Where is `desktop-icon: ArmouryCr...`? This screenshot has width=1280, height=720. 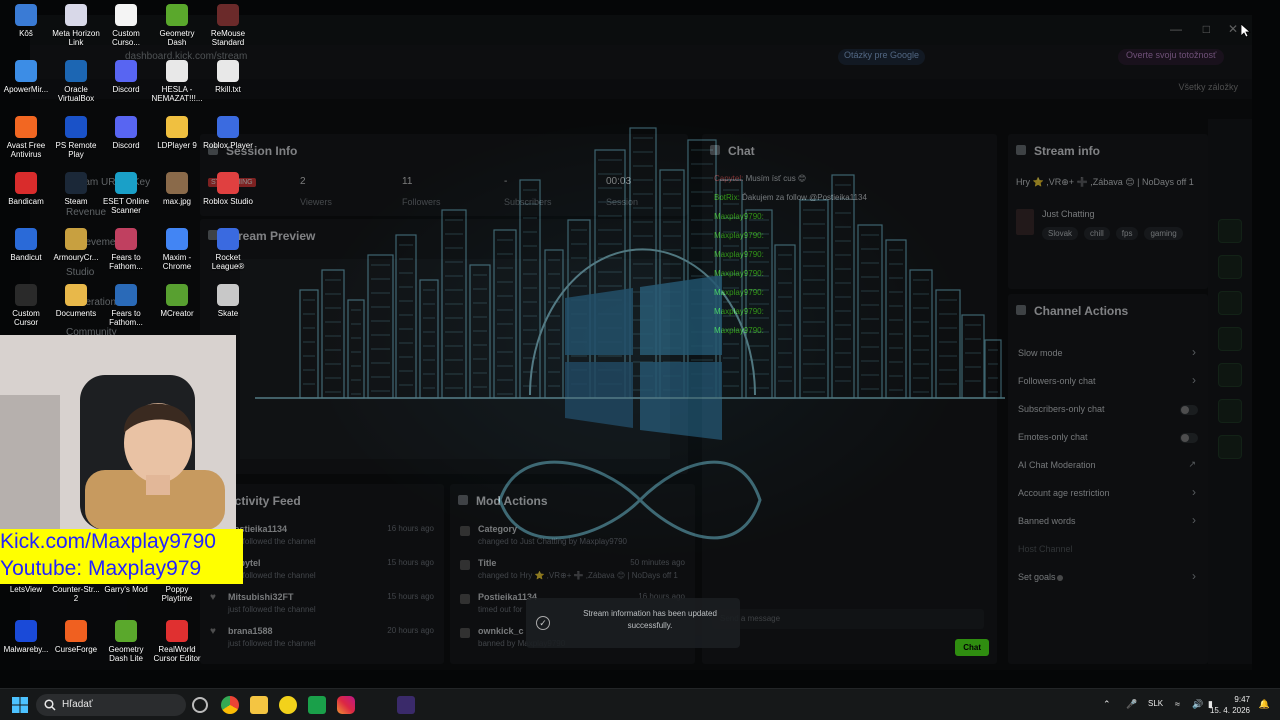
desktop-icon: ArmouryCr... is located at coordinates (76, 245).